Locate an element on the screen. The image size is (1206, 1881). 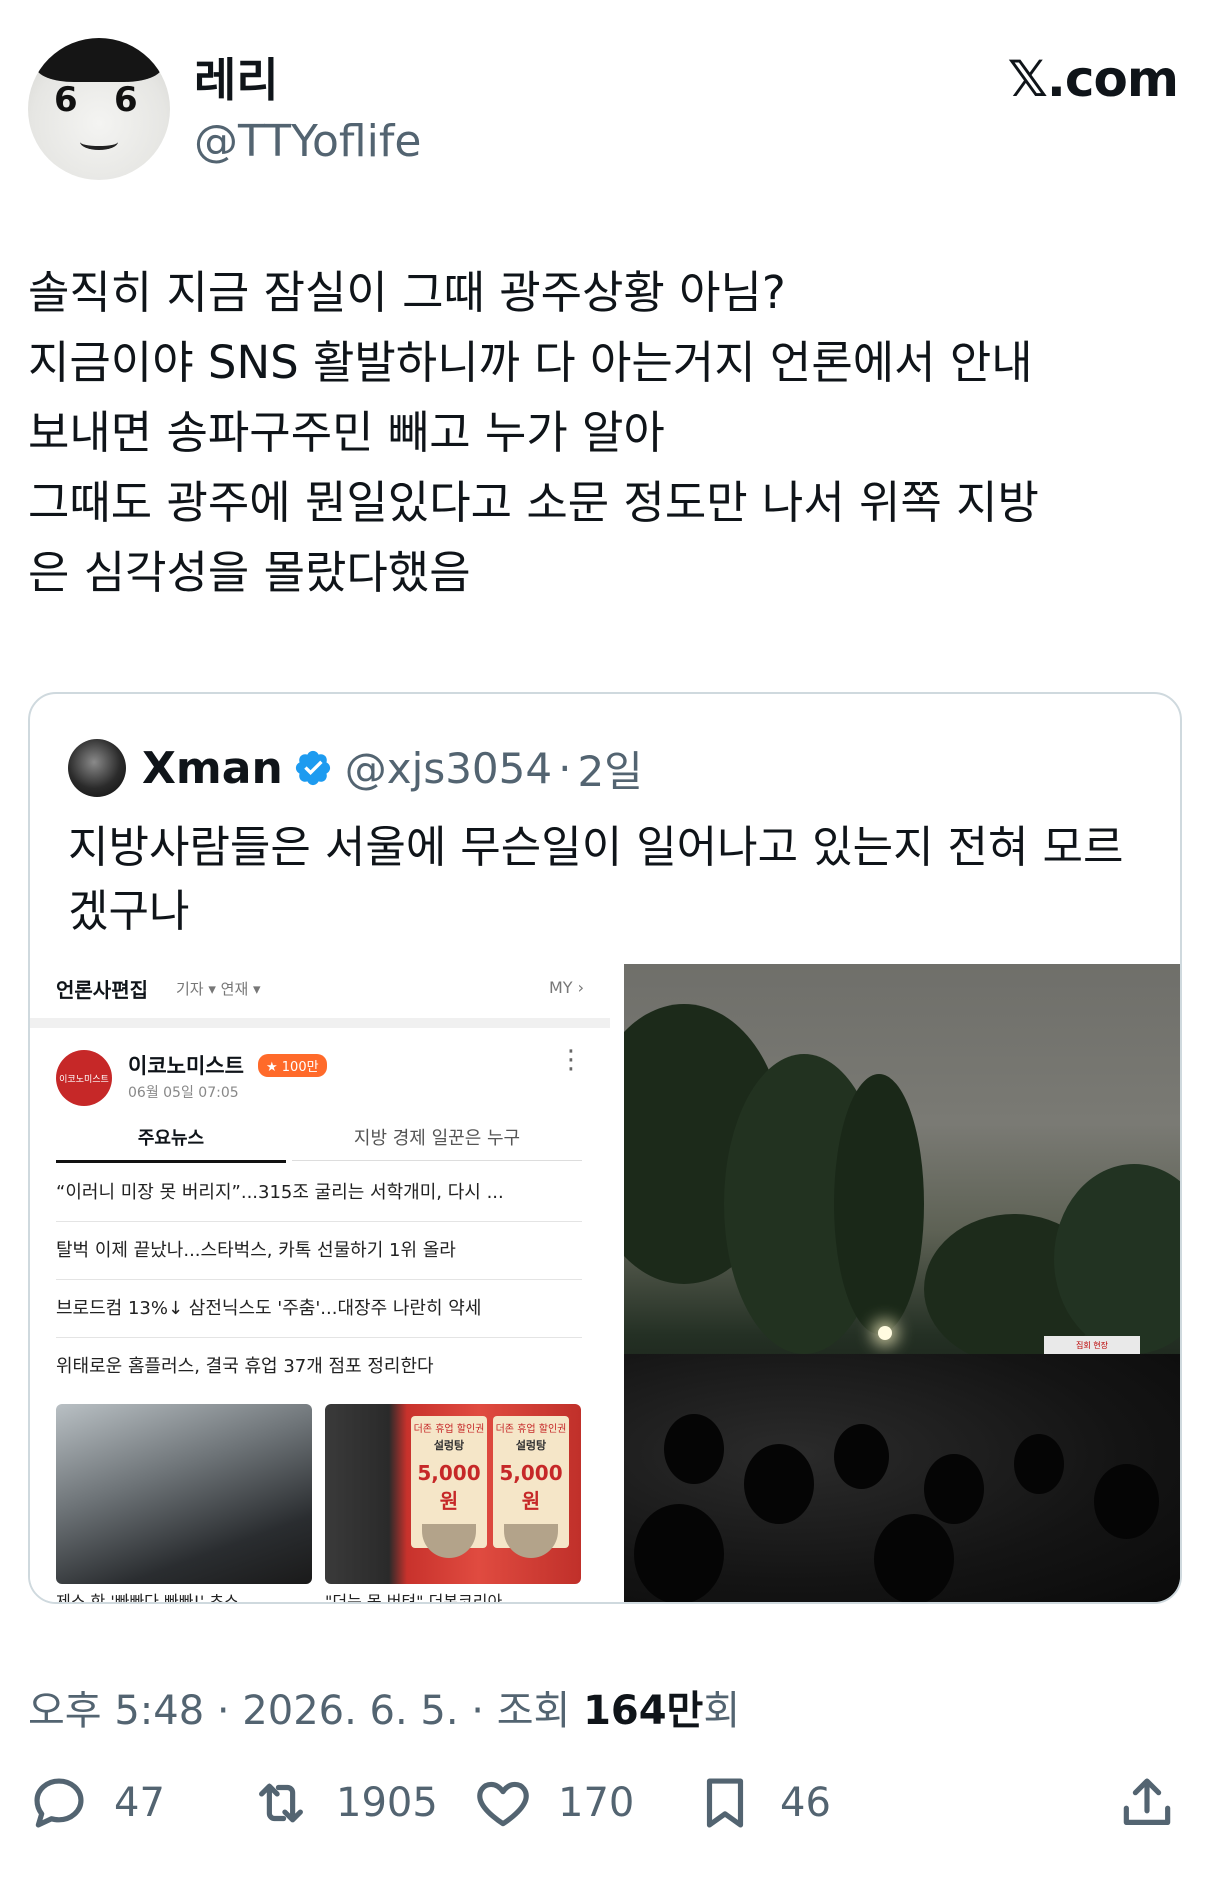
like-button: 170 is located at coordinates (553, 1803).